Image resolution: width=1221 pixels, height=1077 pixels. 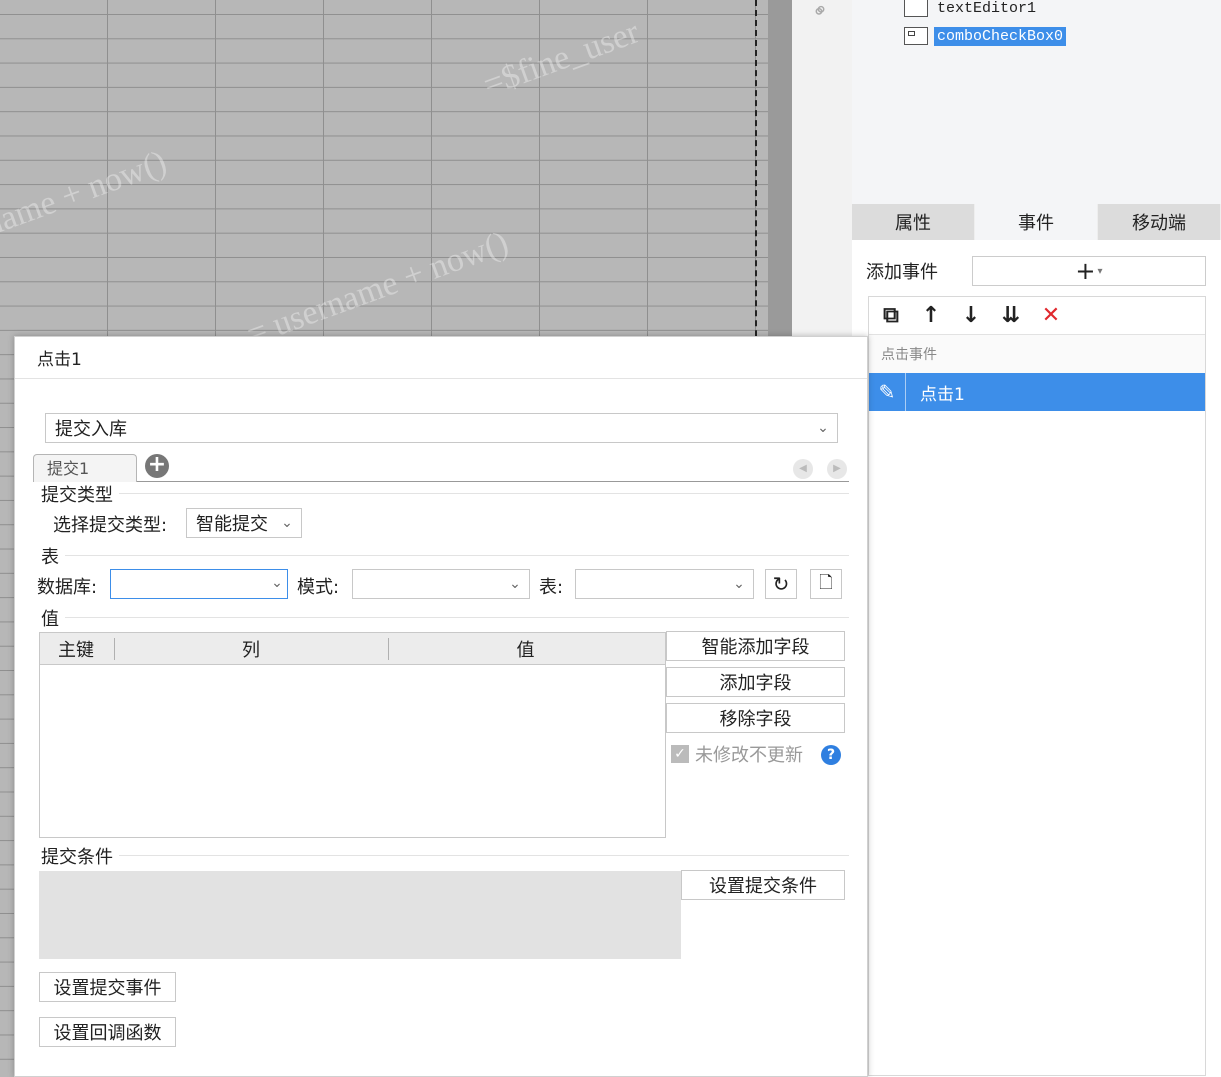 I want to click on add-event-row: 添加事件 + ▾, so click(x=1036, y=271).